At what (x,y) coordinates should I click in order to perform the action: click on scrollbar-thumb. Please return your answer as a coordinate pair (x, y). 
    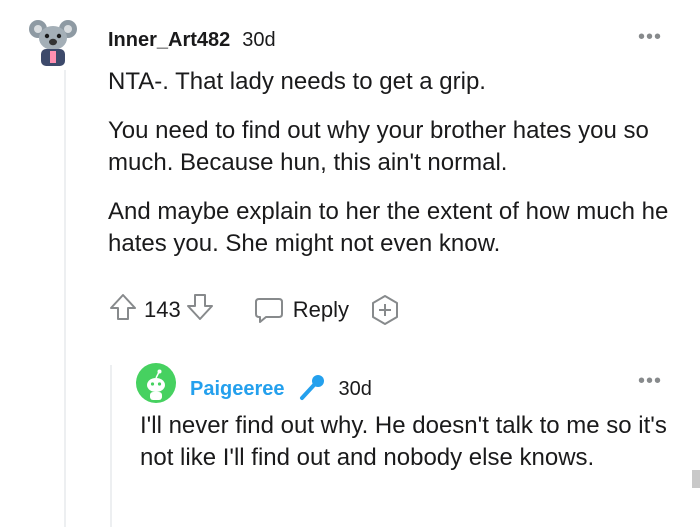
    Looking at the image, I should click on (696, 479).